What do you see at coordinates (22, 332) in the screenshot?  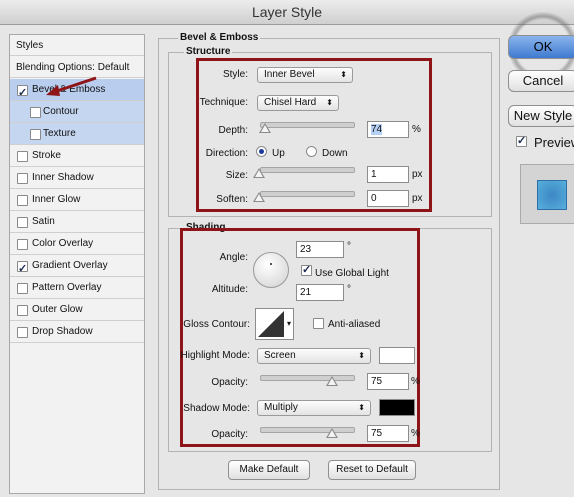 I see `checkbox-drop-shadow` at bounding box center [22, 332].